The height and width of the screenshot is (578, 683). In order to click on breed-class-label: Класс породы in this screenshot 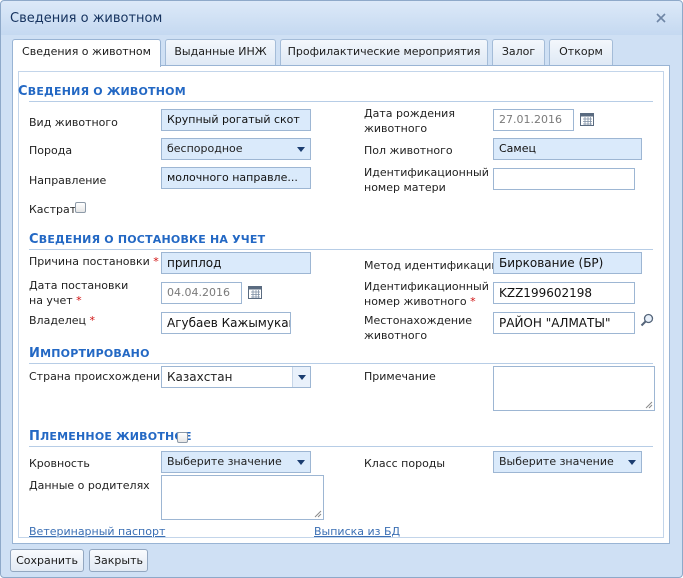, I will do `click(405, 463)`.